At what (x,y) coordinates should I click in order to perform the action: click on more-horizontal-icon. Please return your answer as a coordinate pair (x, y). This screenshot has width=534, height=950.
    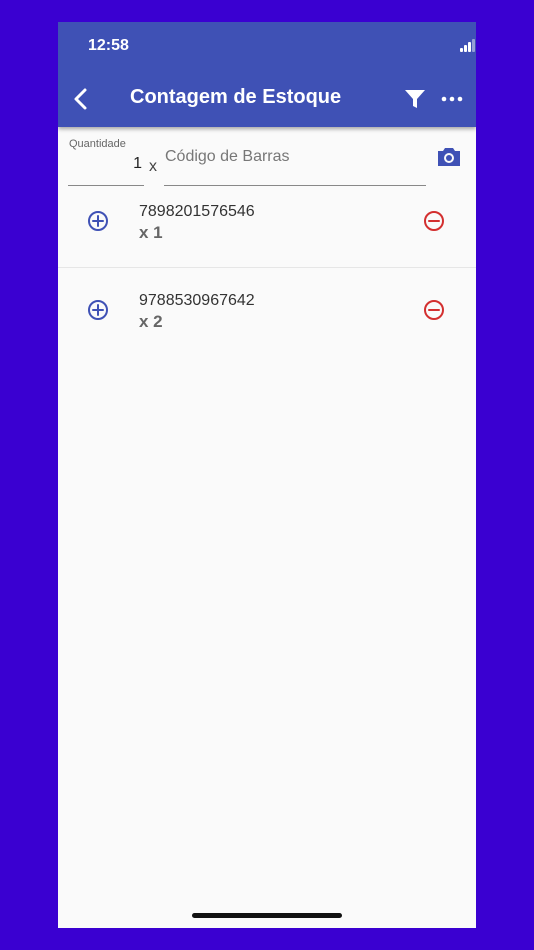
    Looking at the image, I should click on (452, 99).